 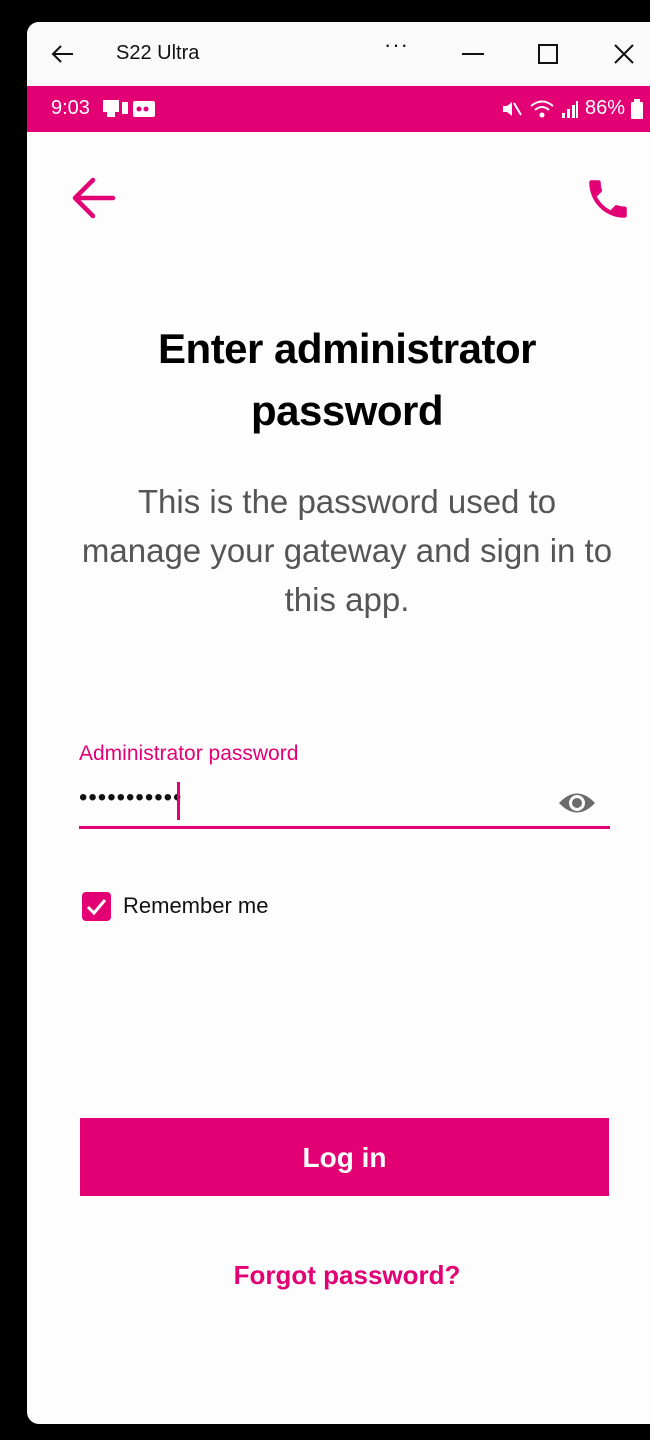 I want to click on wifi-icon, so click(x=542, y=108).